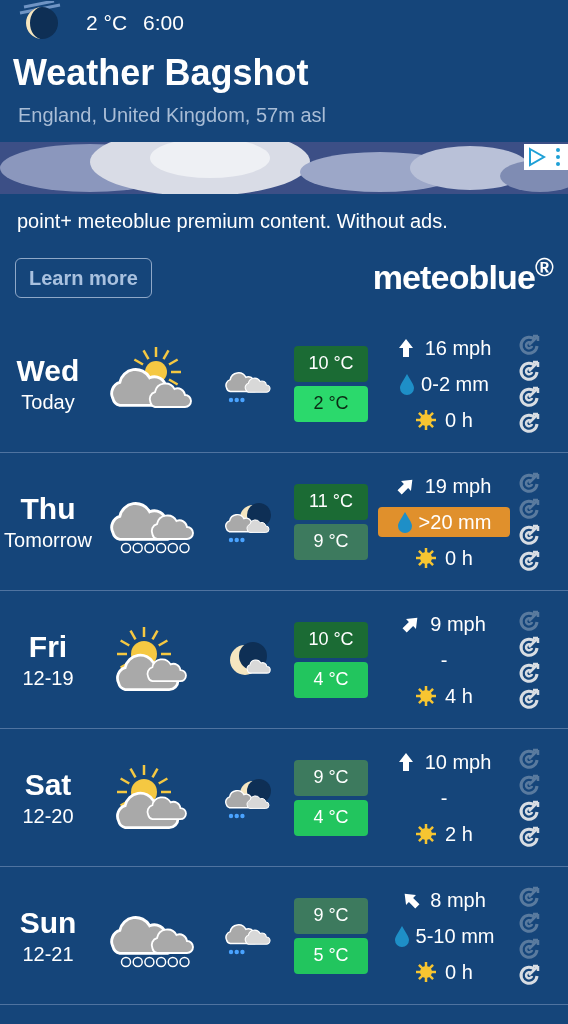  I want to click on wind-speed: 19 mph, so click(458, 486).